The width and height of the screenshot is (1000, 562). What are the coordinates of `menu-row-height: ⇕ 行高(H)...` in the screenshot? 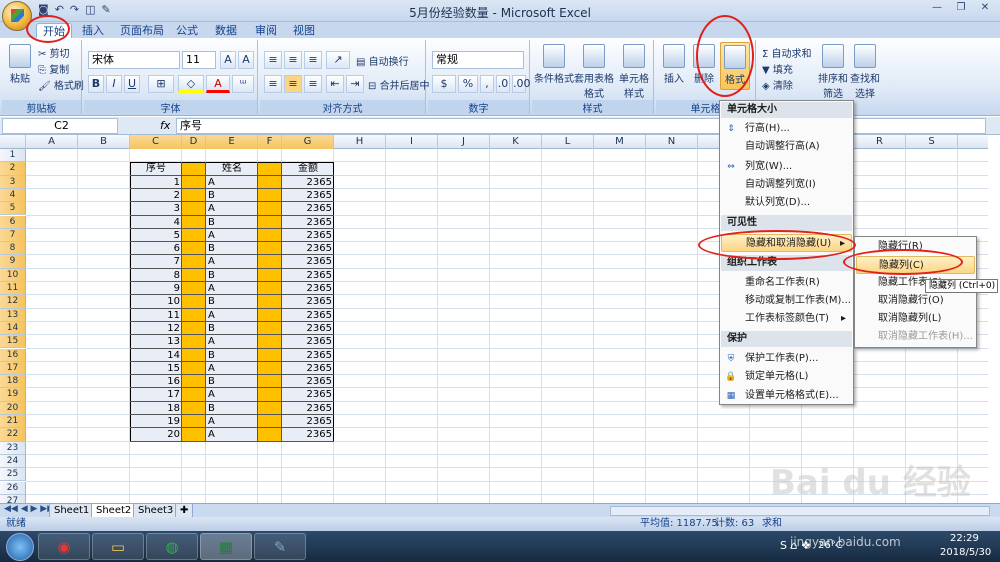 It's located at (786, 129).